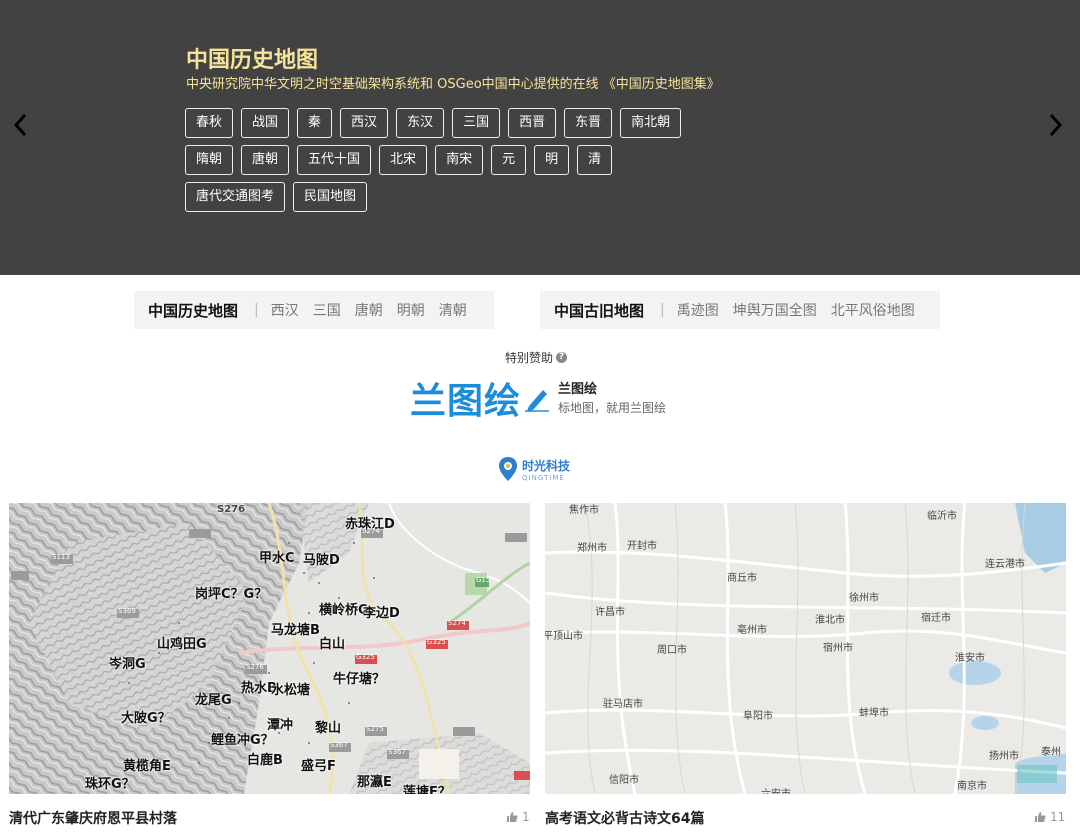 The width and height of the screenshot is (1080, 838). I want to click on road-label: S275, so click(375, 729).